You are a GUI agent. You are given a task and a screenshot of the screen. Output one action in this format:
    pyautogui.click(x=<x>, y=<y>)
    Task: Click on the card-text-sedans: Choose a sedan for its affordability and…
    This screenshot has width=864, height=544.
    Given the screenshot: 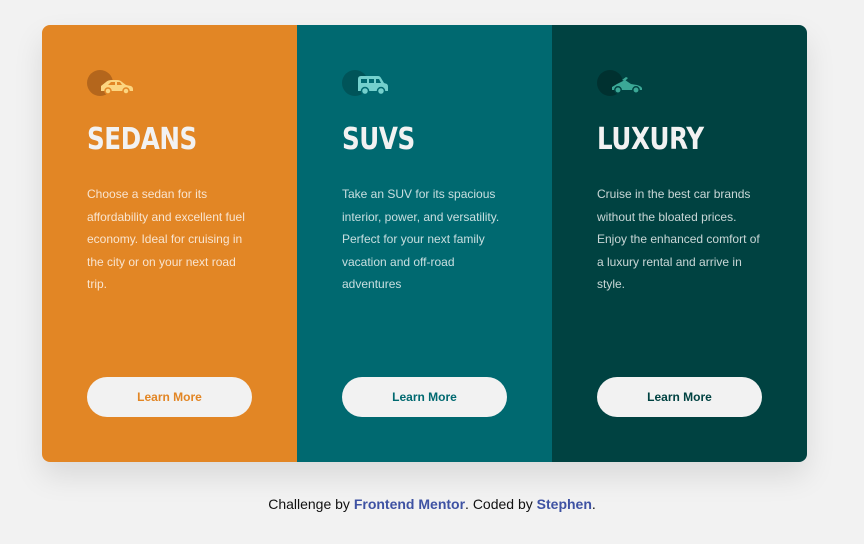 What is the action you would take?
    pyautogui.click(x=166, y=239)
    